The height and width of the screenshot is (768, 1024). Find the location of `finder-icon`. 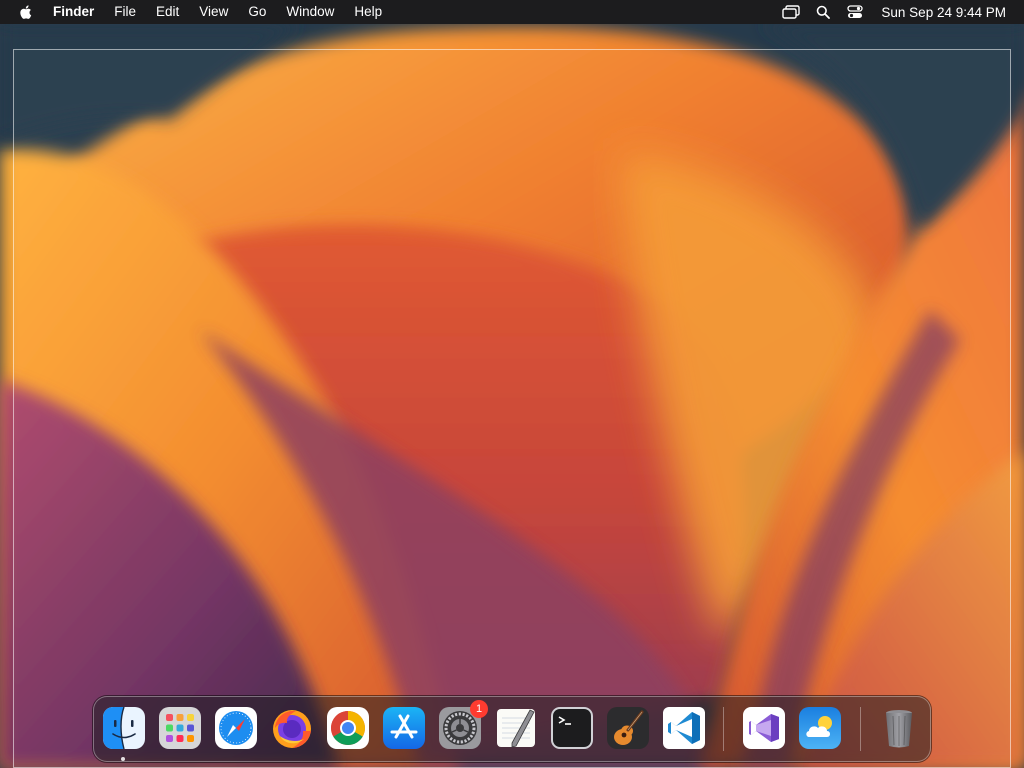

finder-icon is located at coordinates (124, 728).